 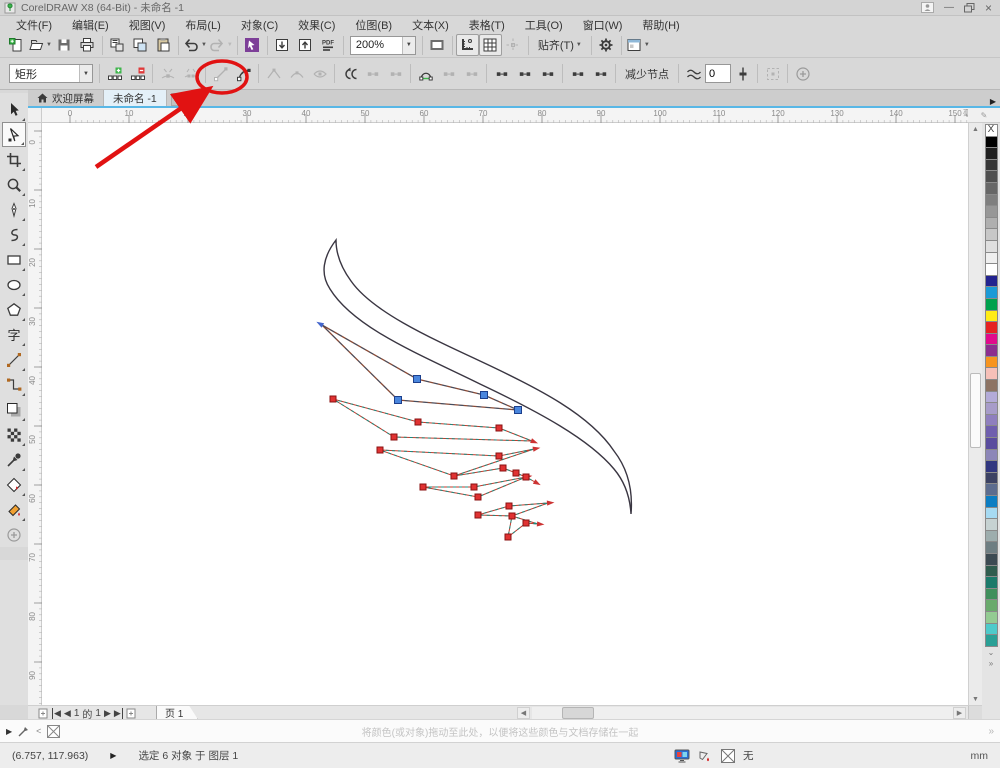 I want to click on snap-to-button: 贴齐(T) ▼, so click(x=560, y=45).